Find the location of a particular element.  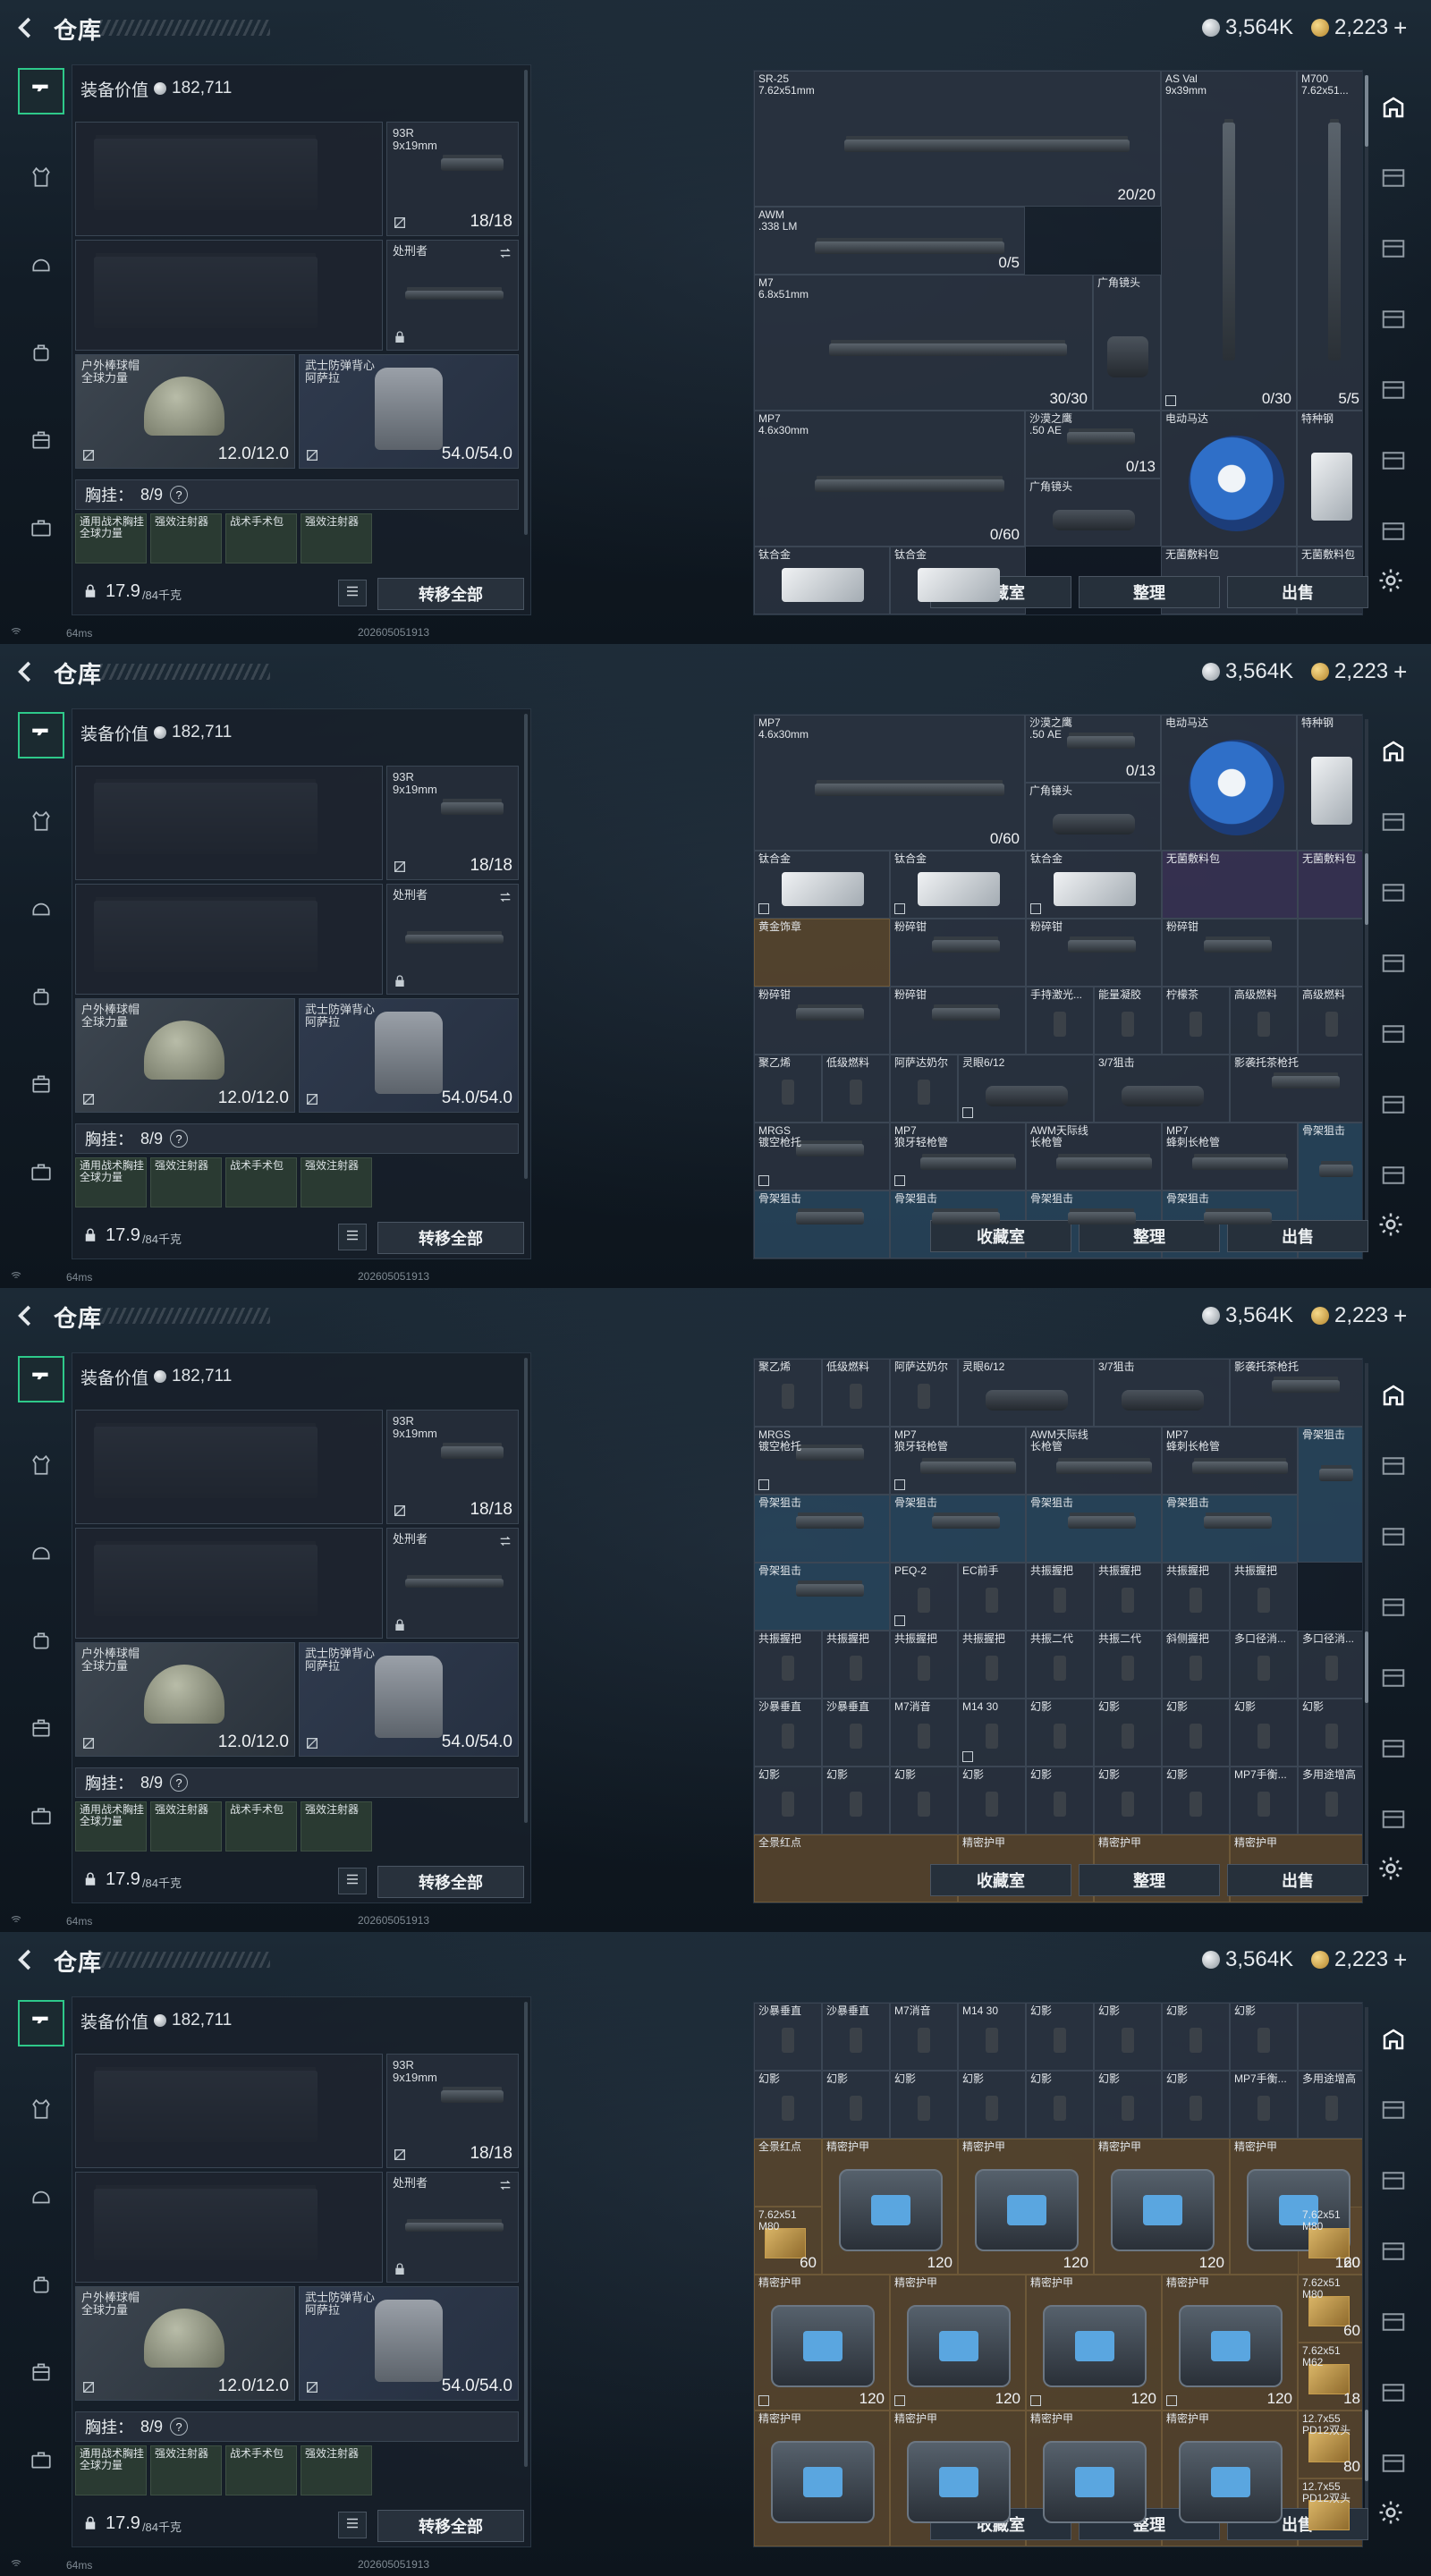

stash-item: 共振二代 is located at coordinates (1060, 1665).